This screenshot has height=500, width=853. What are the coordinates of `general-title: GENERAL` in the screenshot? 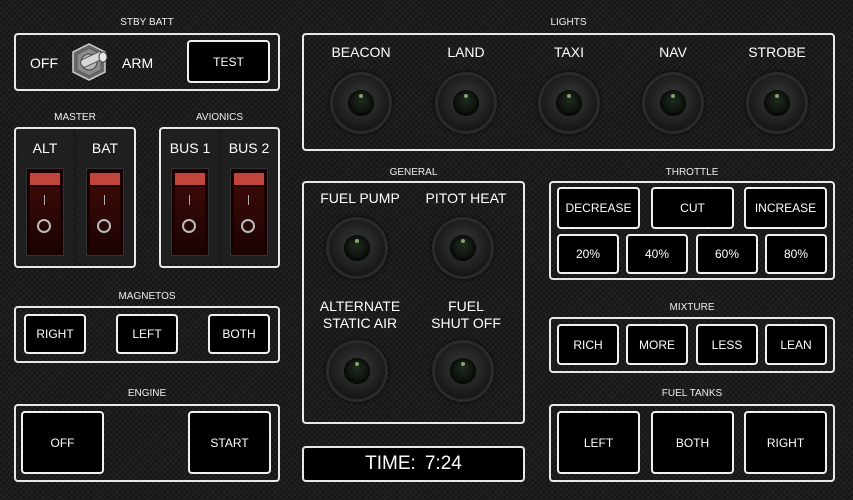 It's located at (413, 172).